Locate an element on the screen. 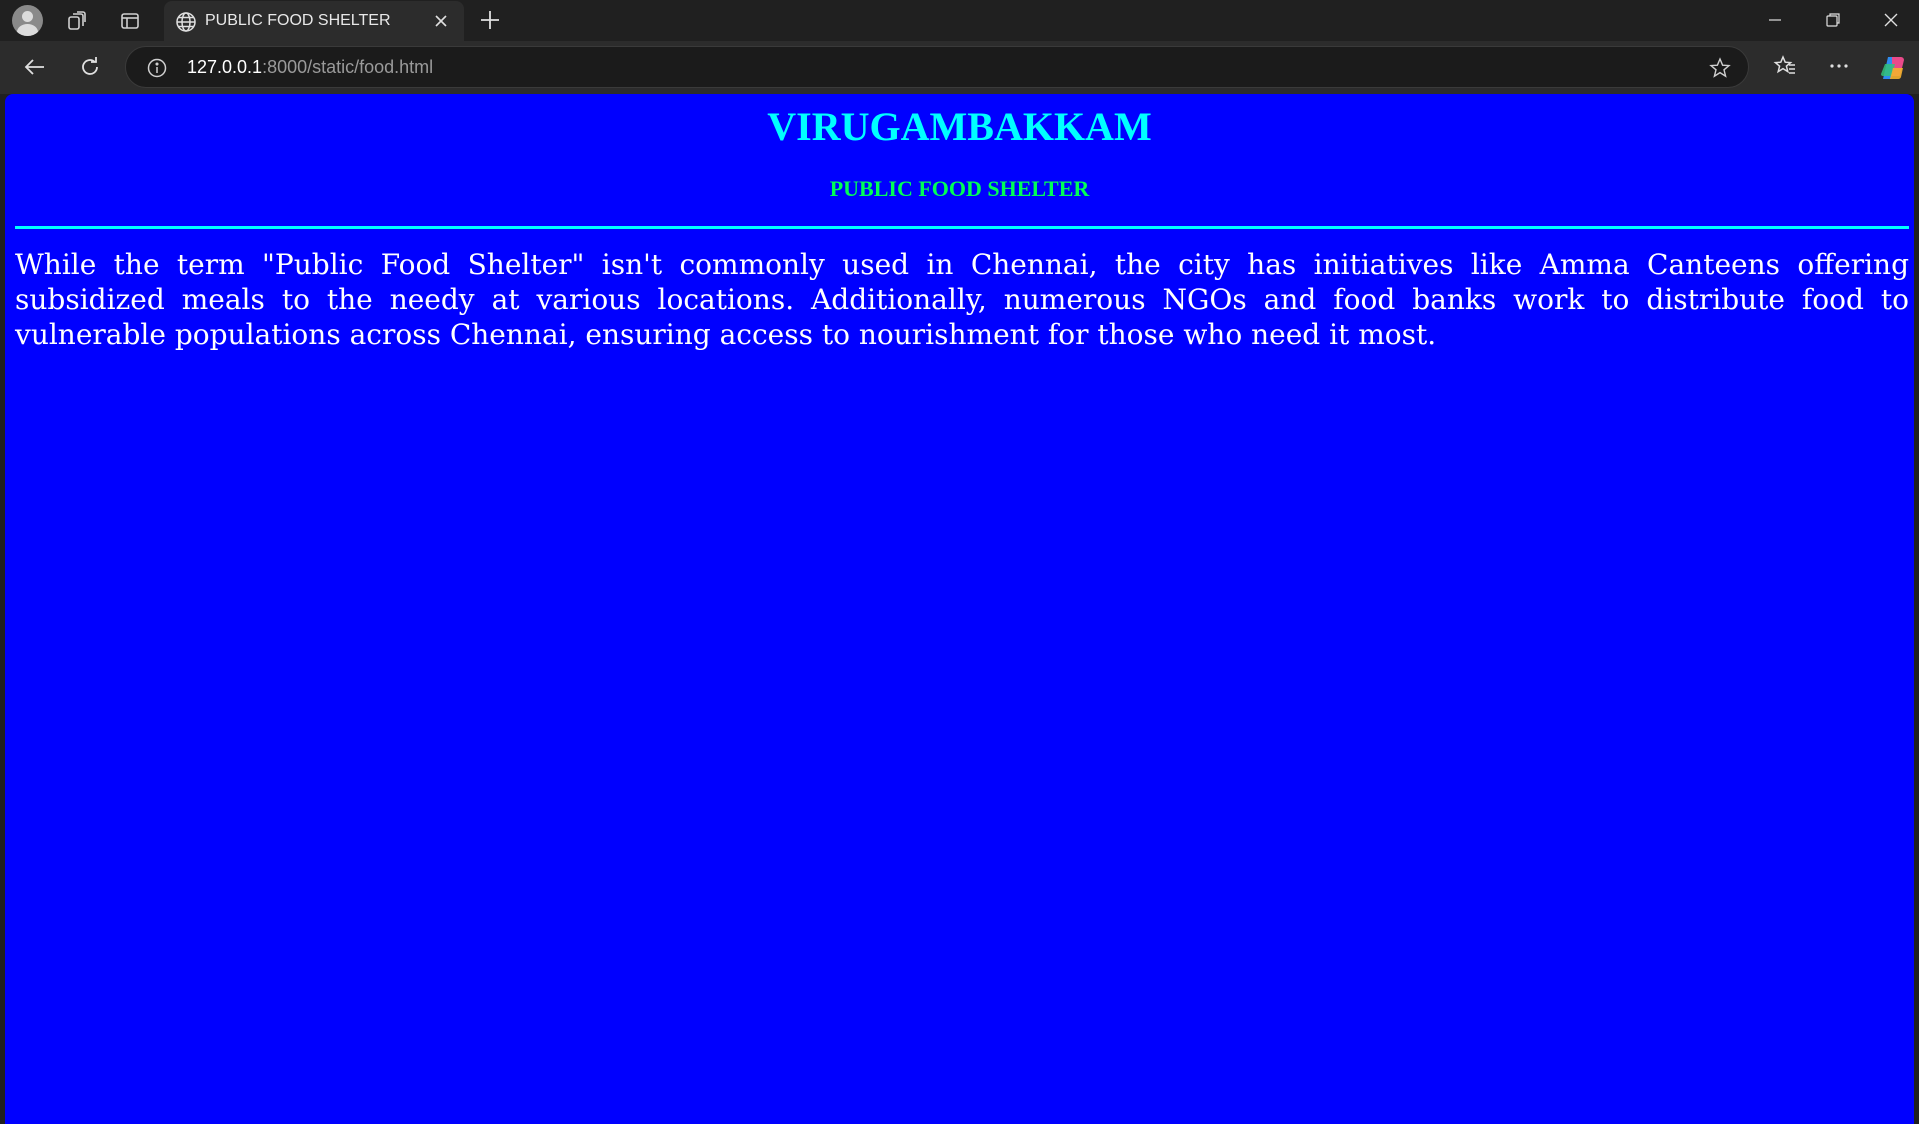  tab-actions-icon is located at coordinates (130, 21).